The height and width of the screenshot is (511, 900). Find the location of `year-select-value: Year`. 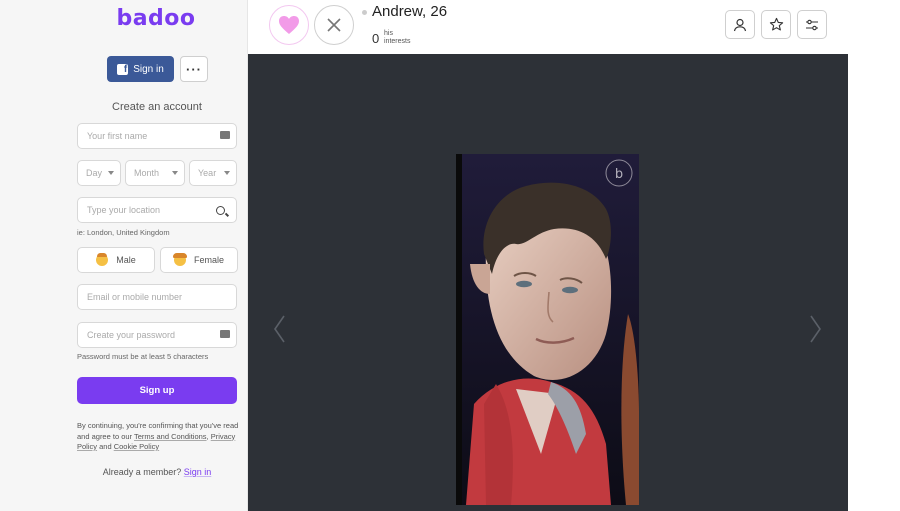

year-select-value: Year is located at coordinates (207, 173).